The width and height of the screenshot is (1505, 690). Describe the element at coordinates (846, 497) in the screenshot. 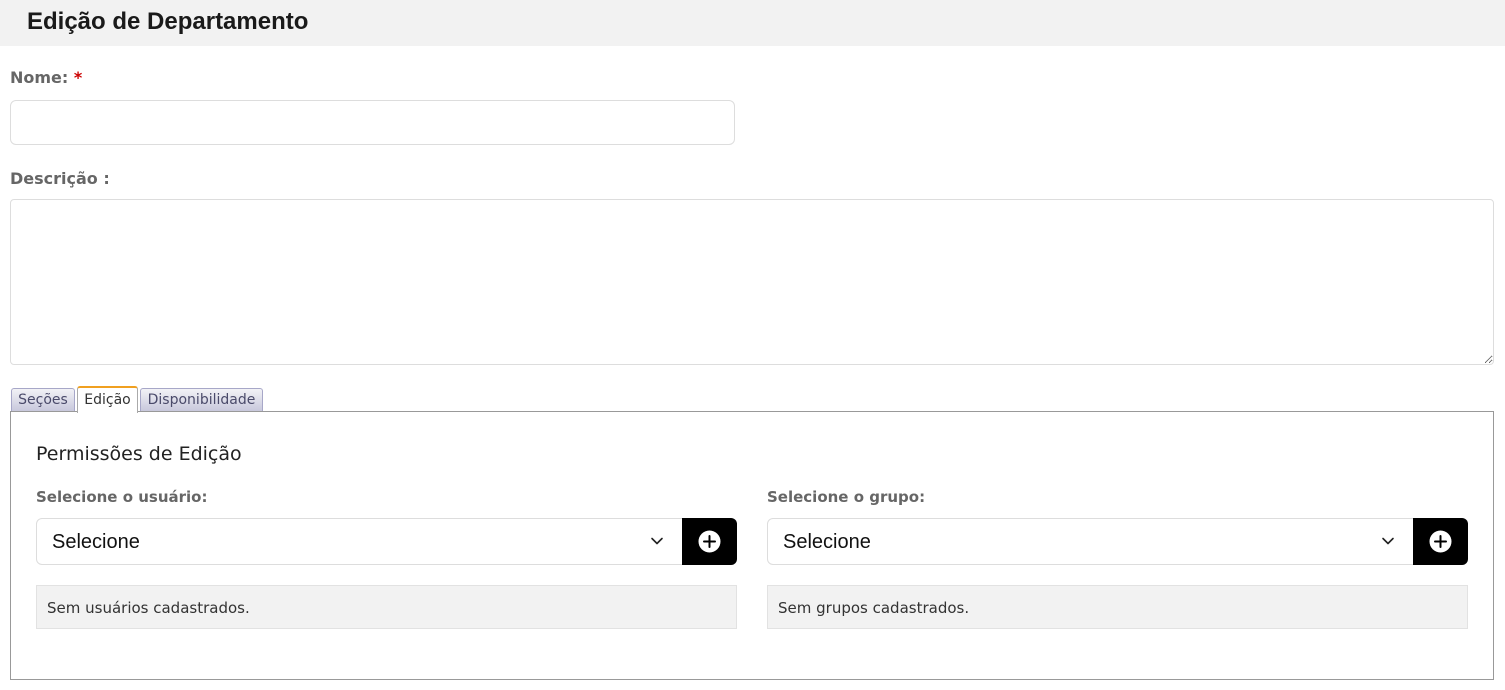

I see `group-select-label: Selecione o grupo:` at that location.